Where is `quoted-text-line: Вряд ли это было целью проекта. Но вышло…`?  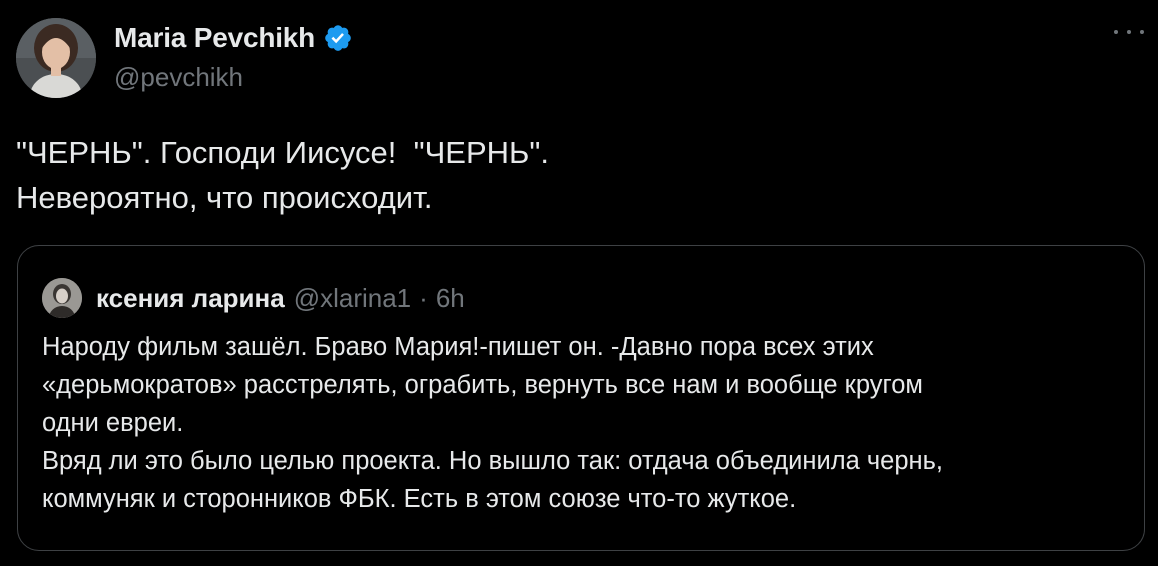
quoted-text-line: Вряд ли это было целью проекта. Но вышло… is located at coordinates (492, 461).